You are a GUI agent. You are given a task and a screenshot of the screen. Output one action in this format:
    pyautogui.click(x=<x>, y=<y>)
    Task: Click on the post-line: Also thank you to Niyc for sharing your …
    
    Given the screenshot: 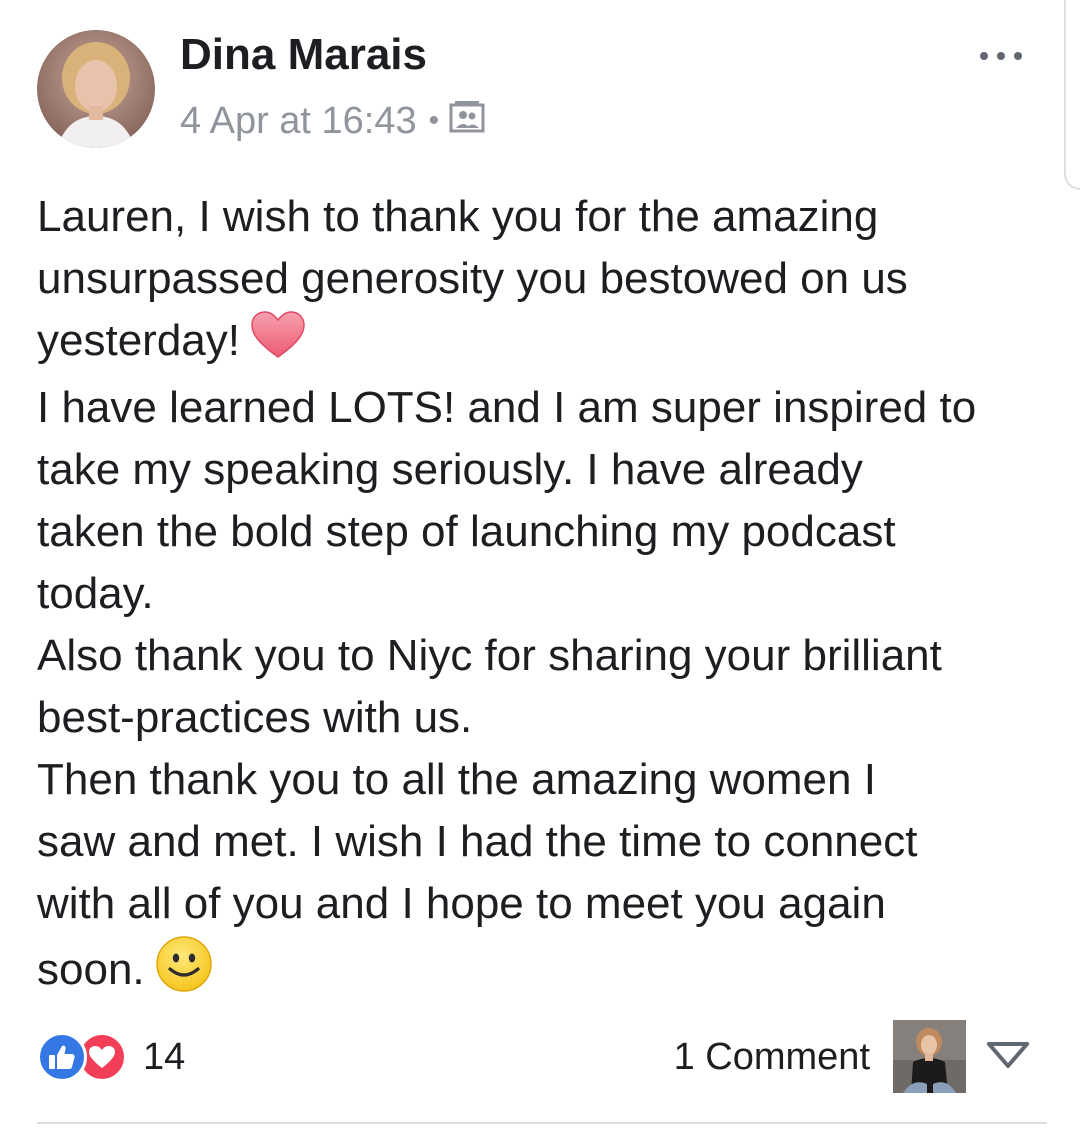 What is the action you would take?
    pyautogui.click(x=489, y=655)
    